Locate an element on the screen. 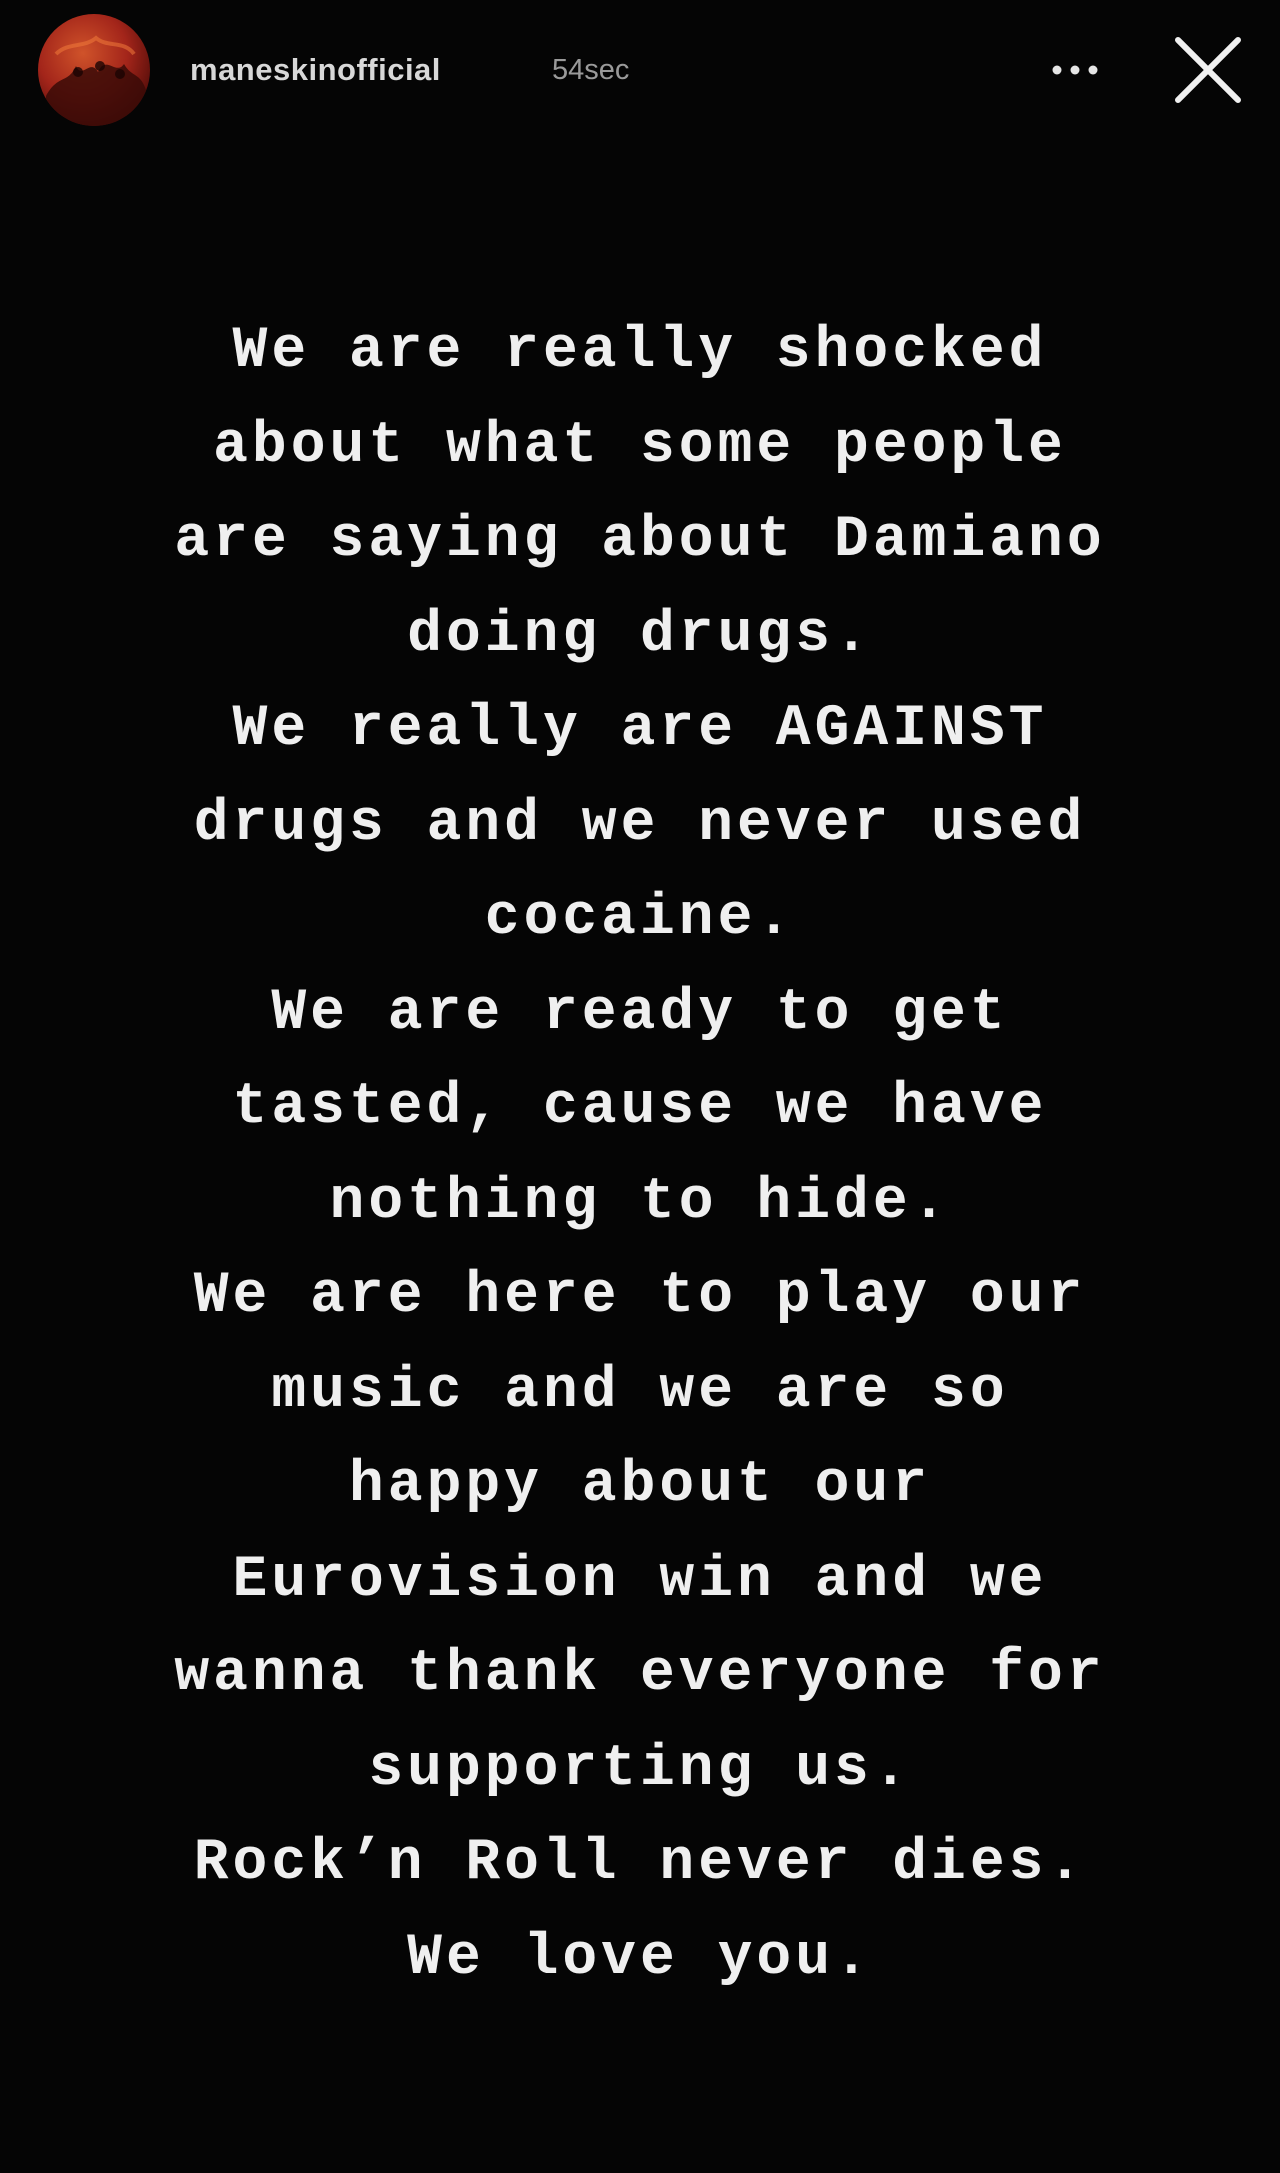 The width and height of the screenshot is (1280, 2173). message-line: about what some people is located at coordinates (640, 446).